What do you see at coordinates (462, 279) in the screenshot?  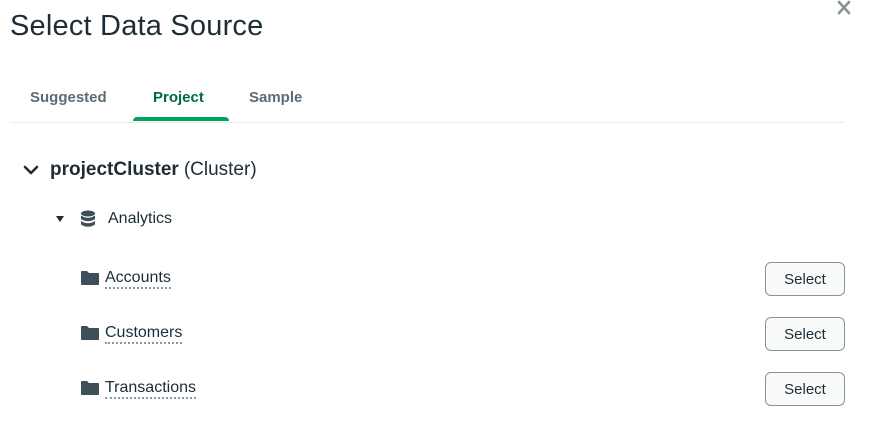 I see `collection-row: Accounts Select` at bounding box center [462, 279].